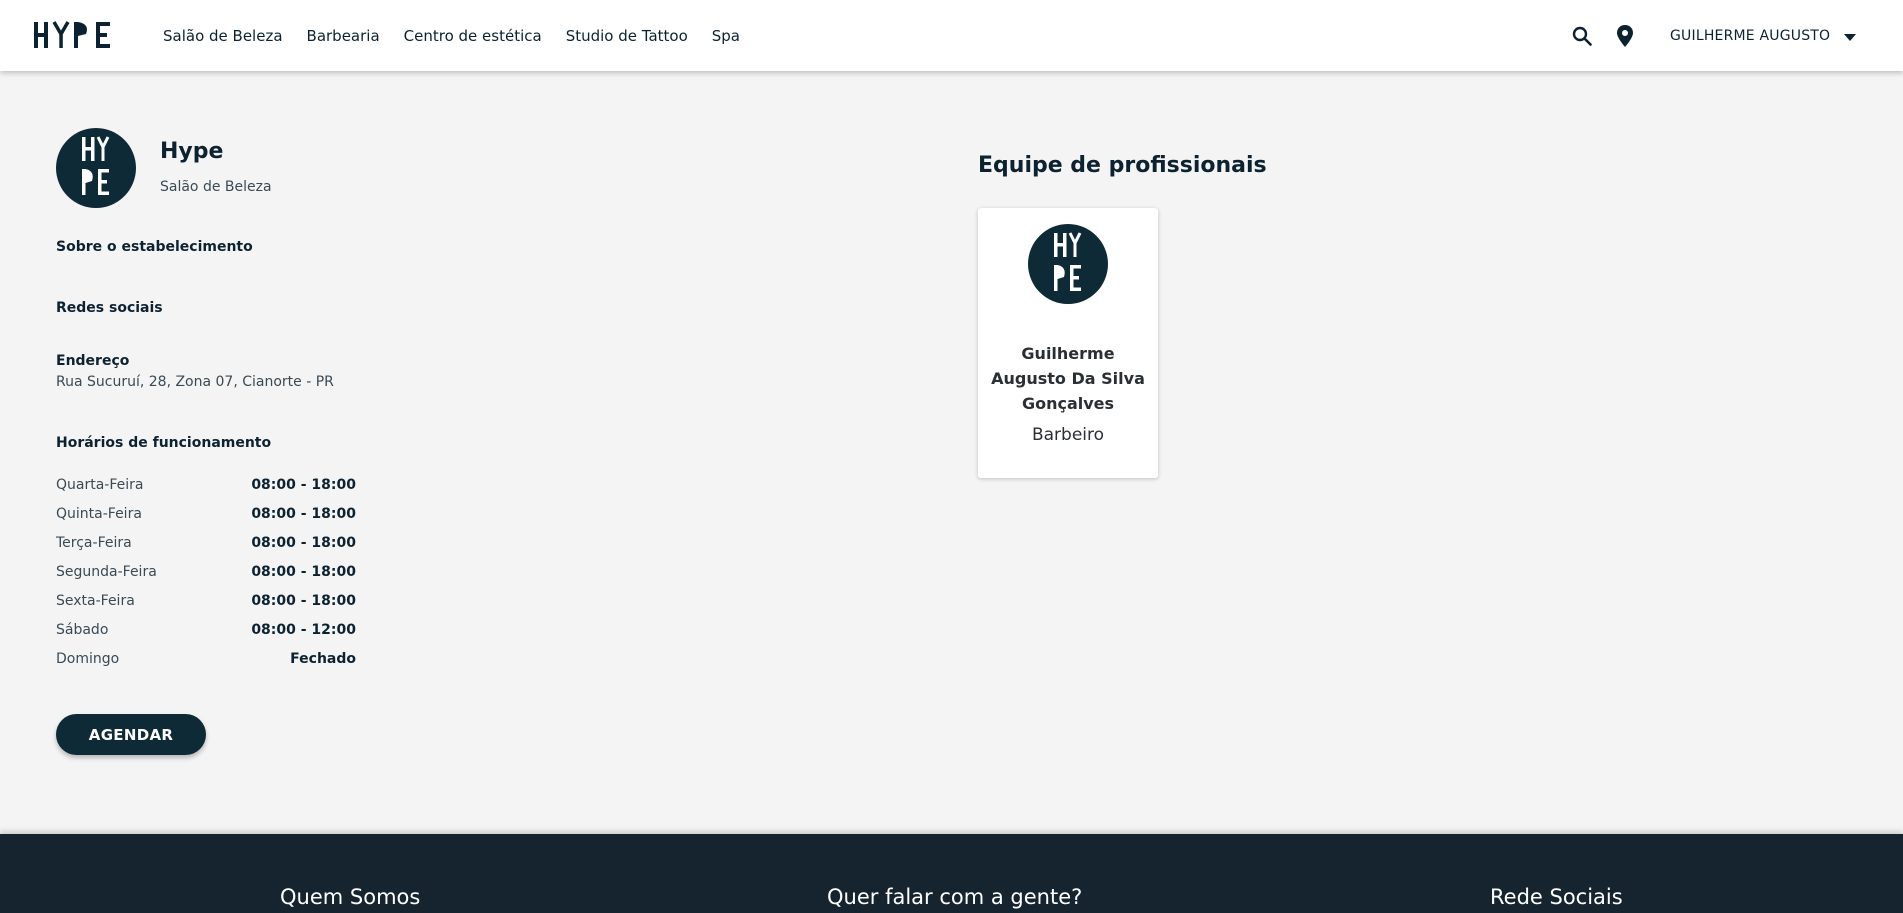 Image resolution: width=1903 pixels, height=913 pixels. Describe the element at coordinates (473, 36) in the screenshot. I see `nav-centro-de-estetica: Centro de estética` at that location.